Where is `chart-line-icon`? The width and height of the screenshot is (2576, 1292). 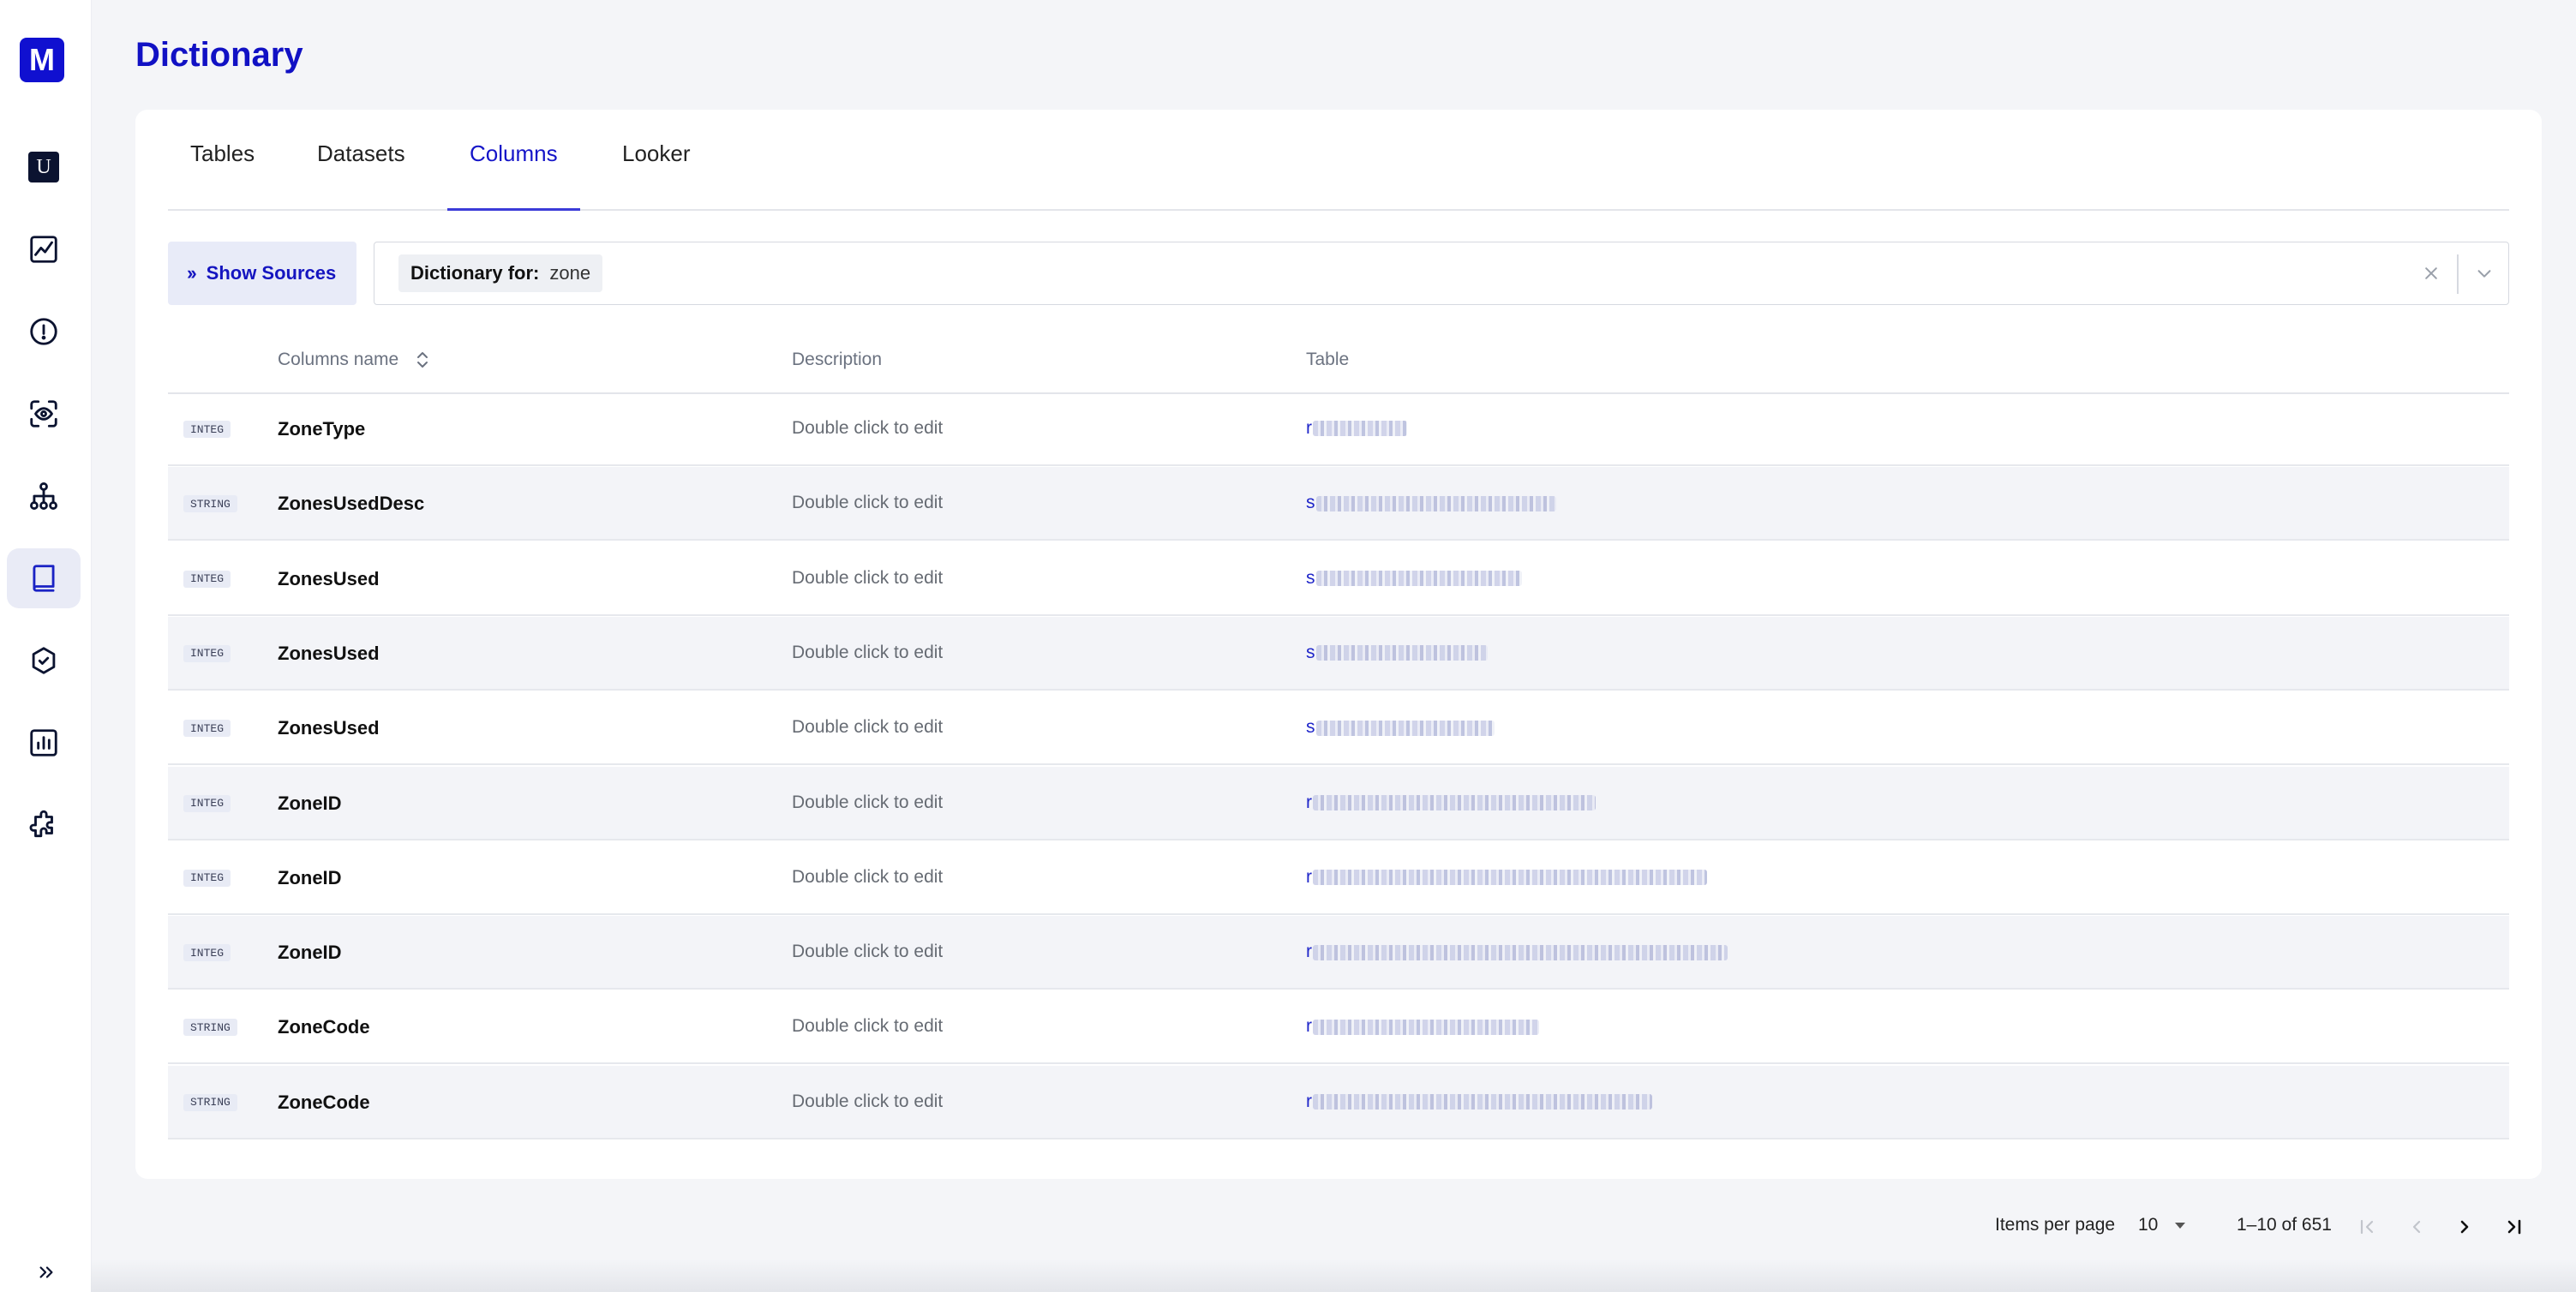
chart-line-icon is located at coordinates (43, 249).